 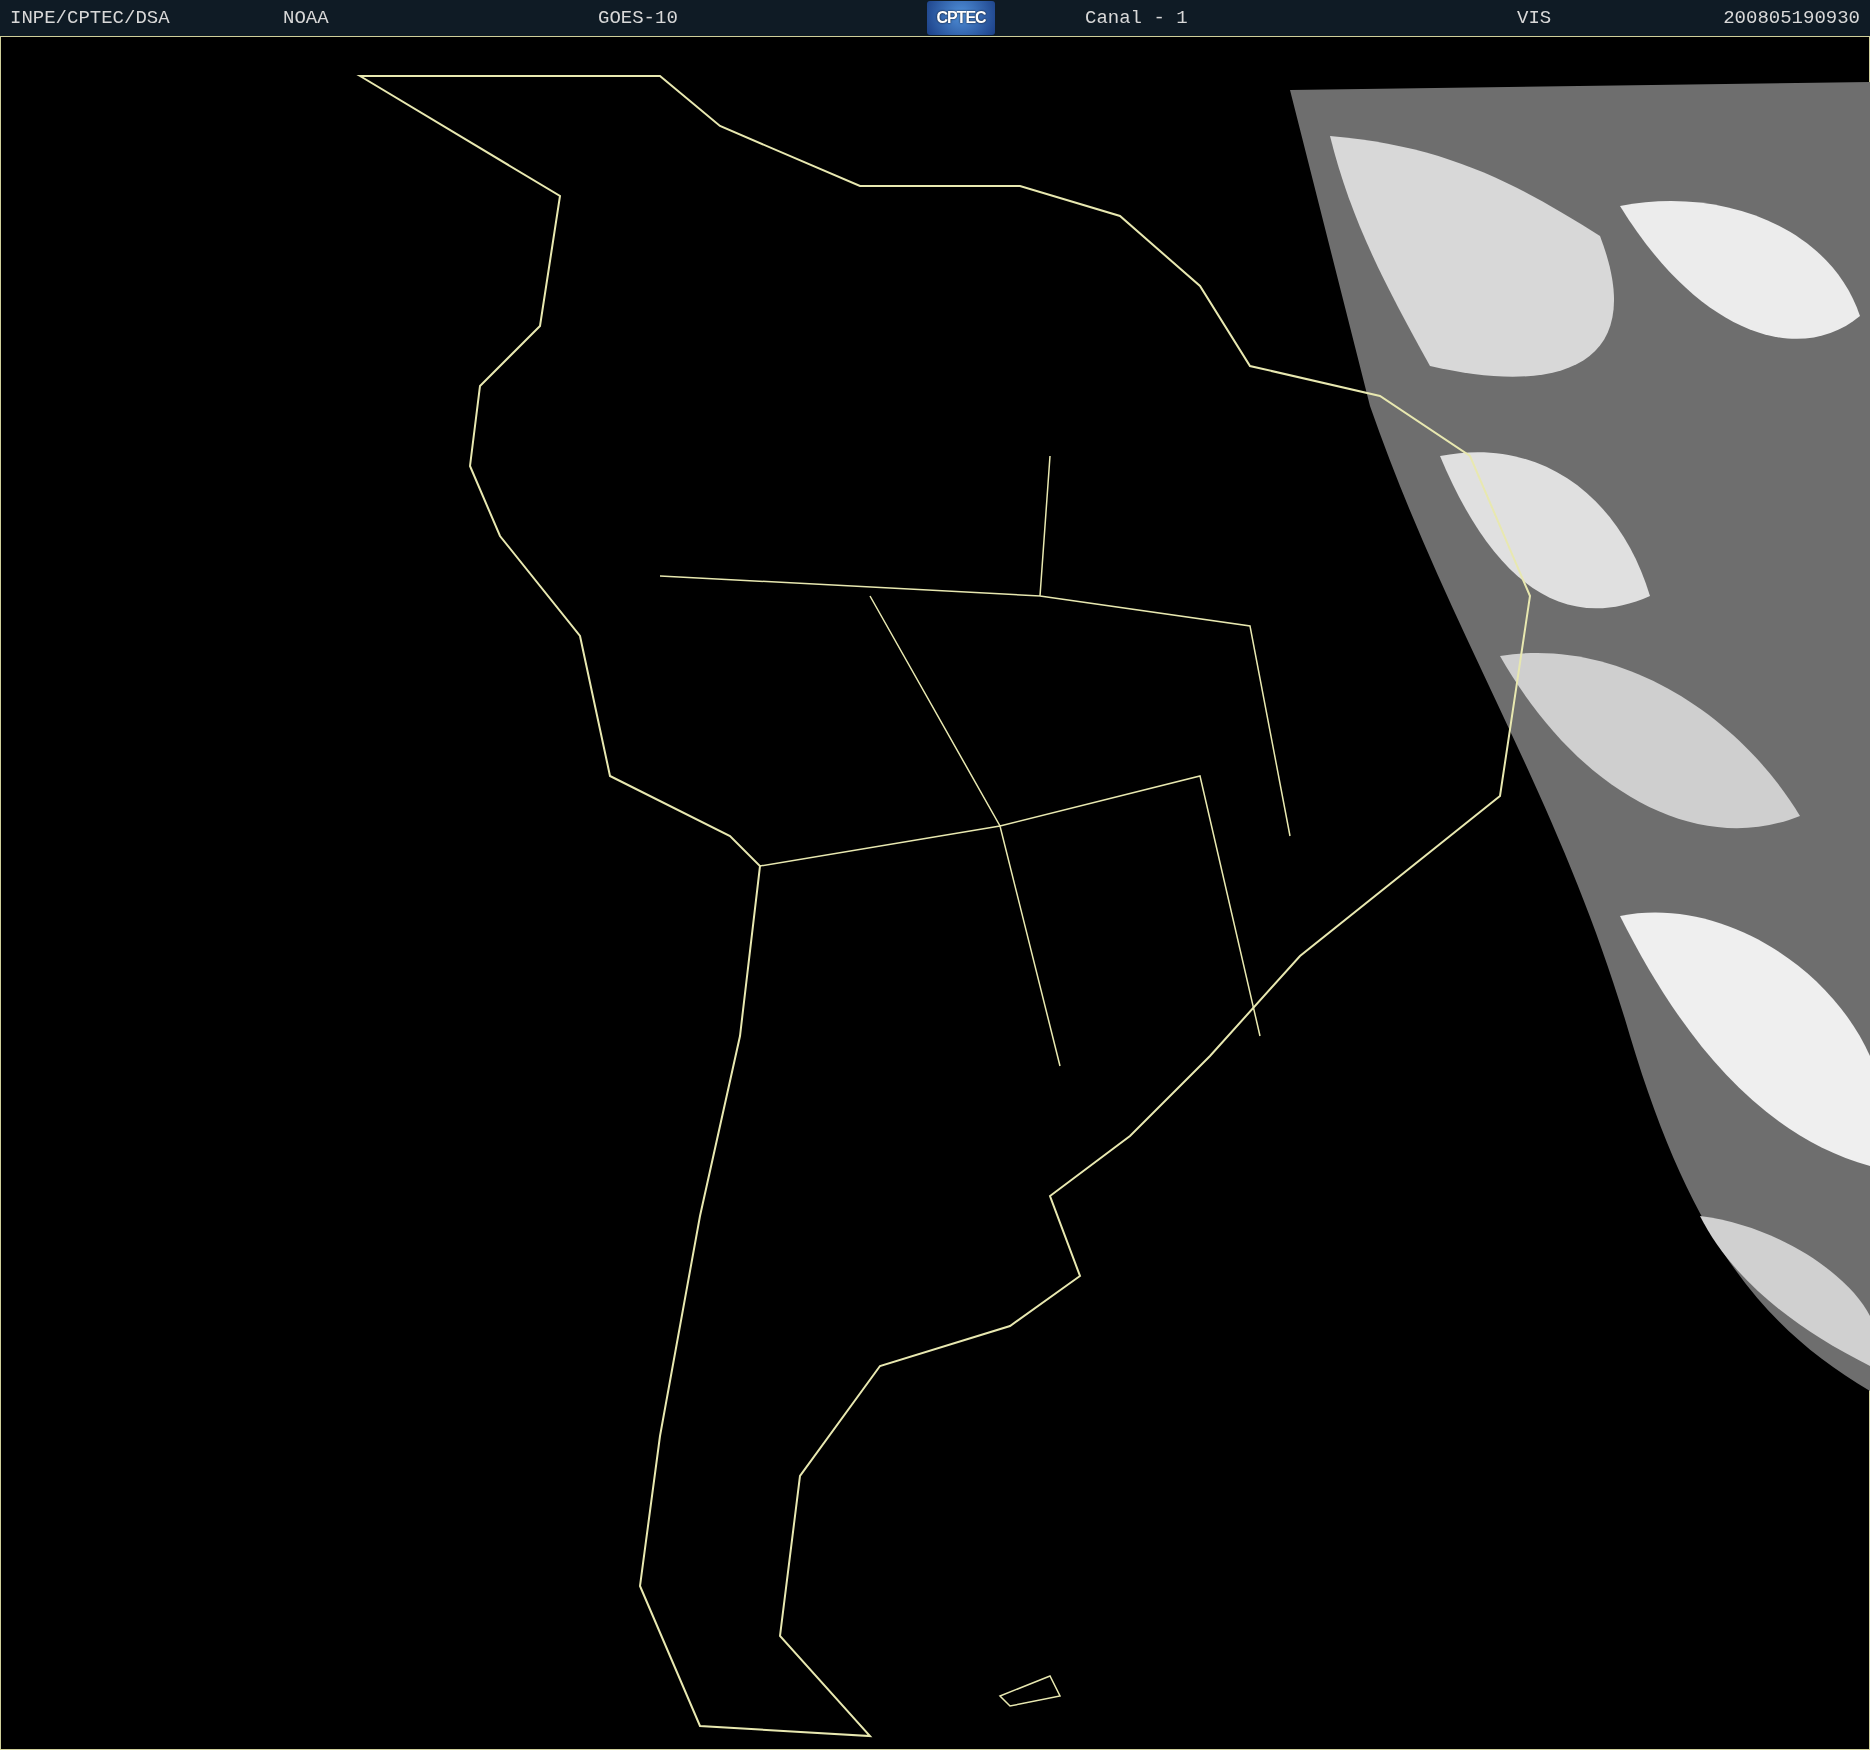 I want to click on header-label: NOAA, so click(x=306, y=18).